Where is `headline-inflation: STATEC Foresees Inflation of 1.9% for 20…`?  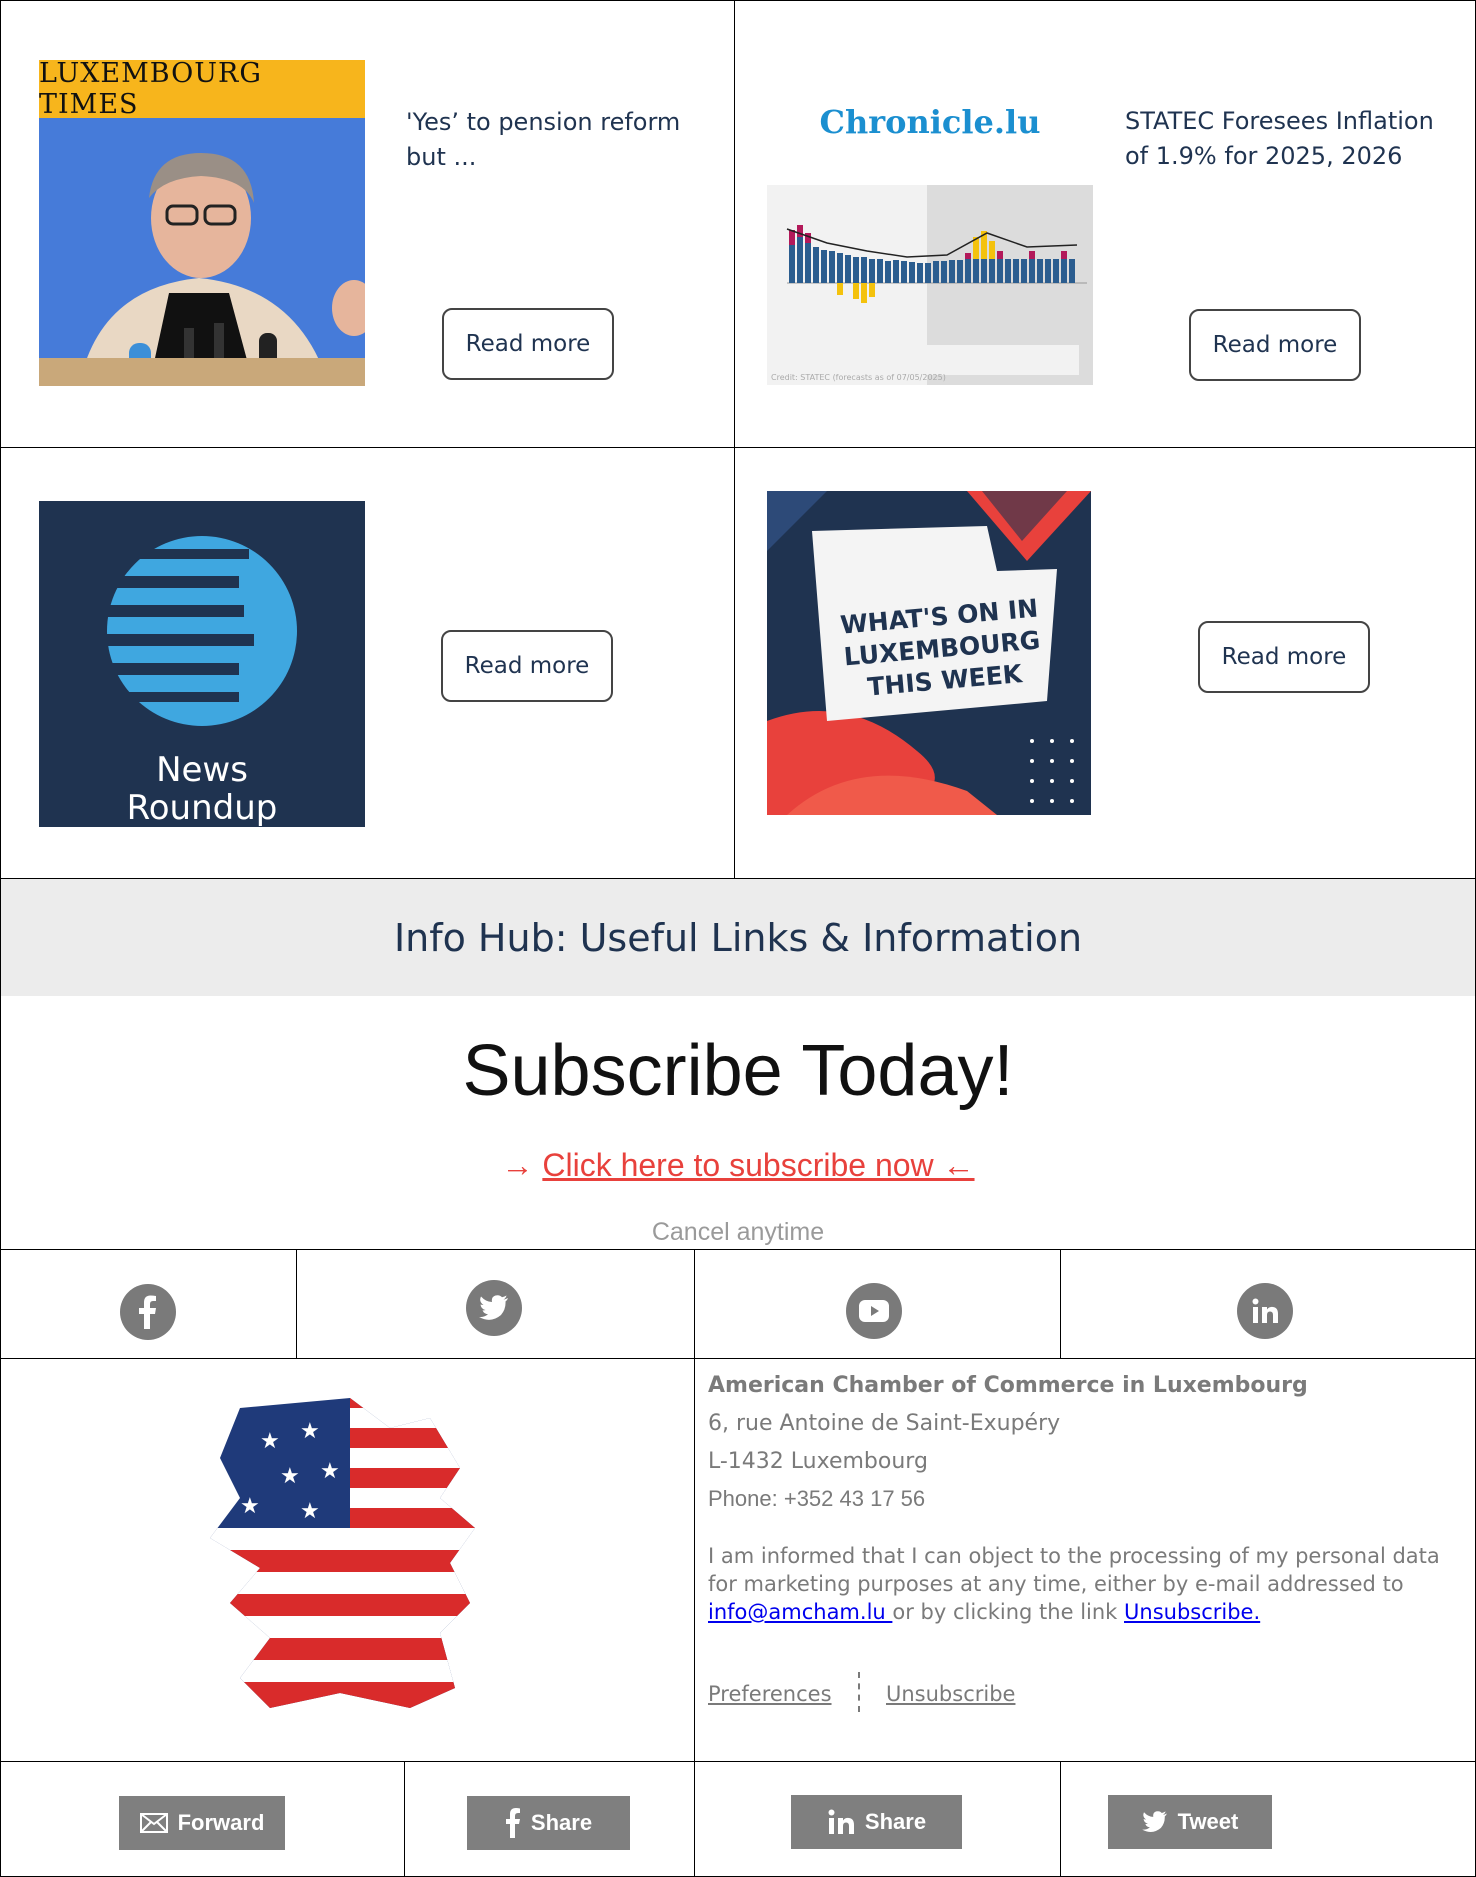
headline-inflation: STATEC Foresees Inflation of 1.9% for 20… is located at coordinates (1290, 139).